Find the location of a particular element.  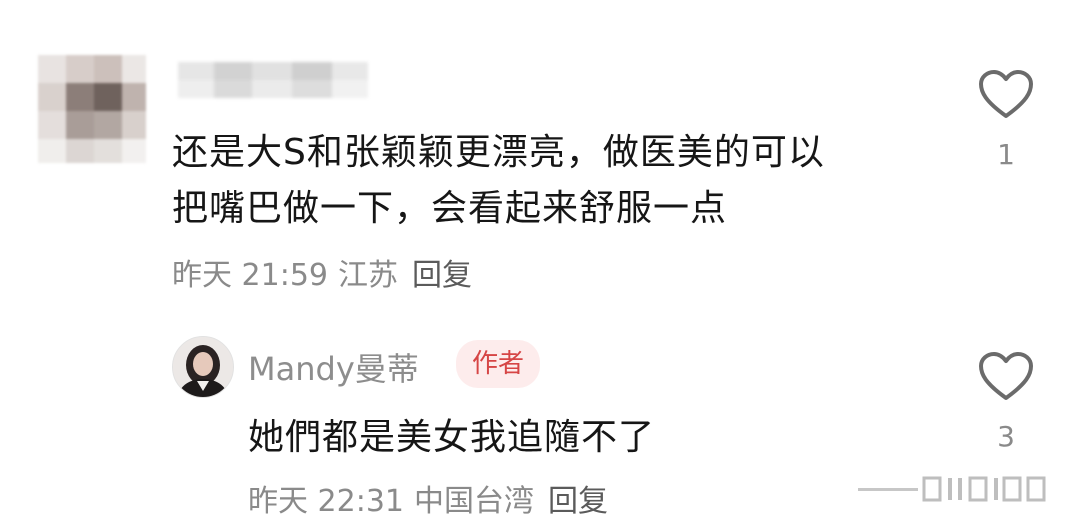

comment-time: 昨天 21:59 is located at coordinates (250, 275).